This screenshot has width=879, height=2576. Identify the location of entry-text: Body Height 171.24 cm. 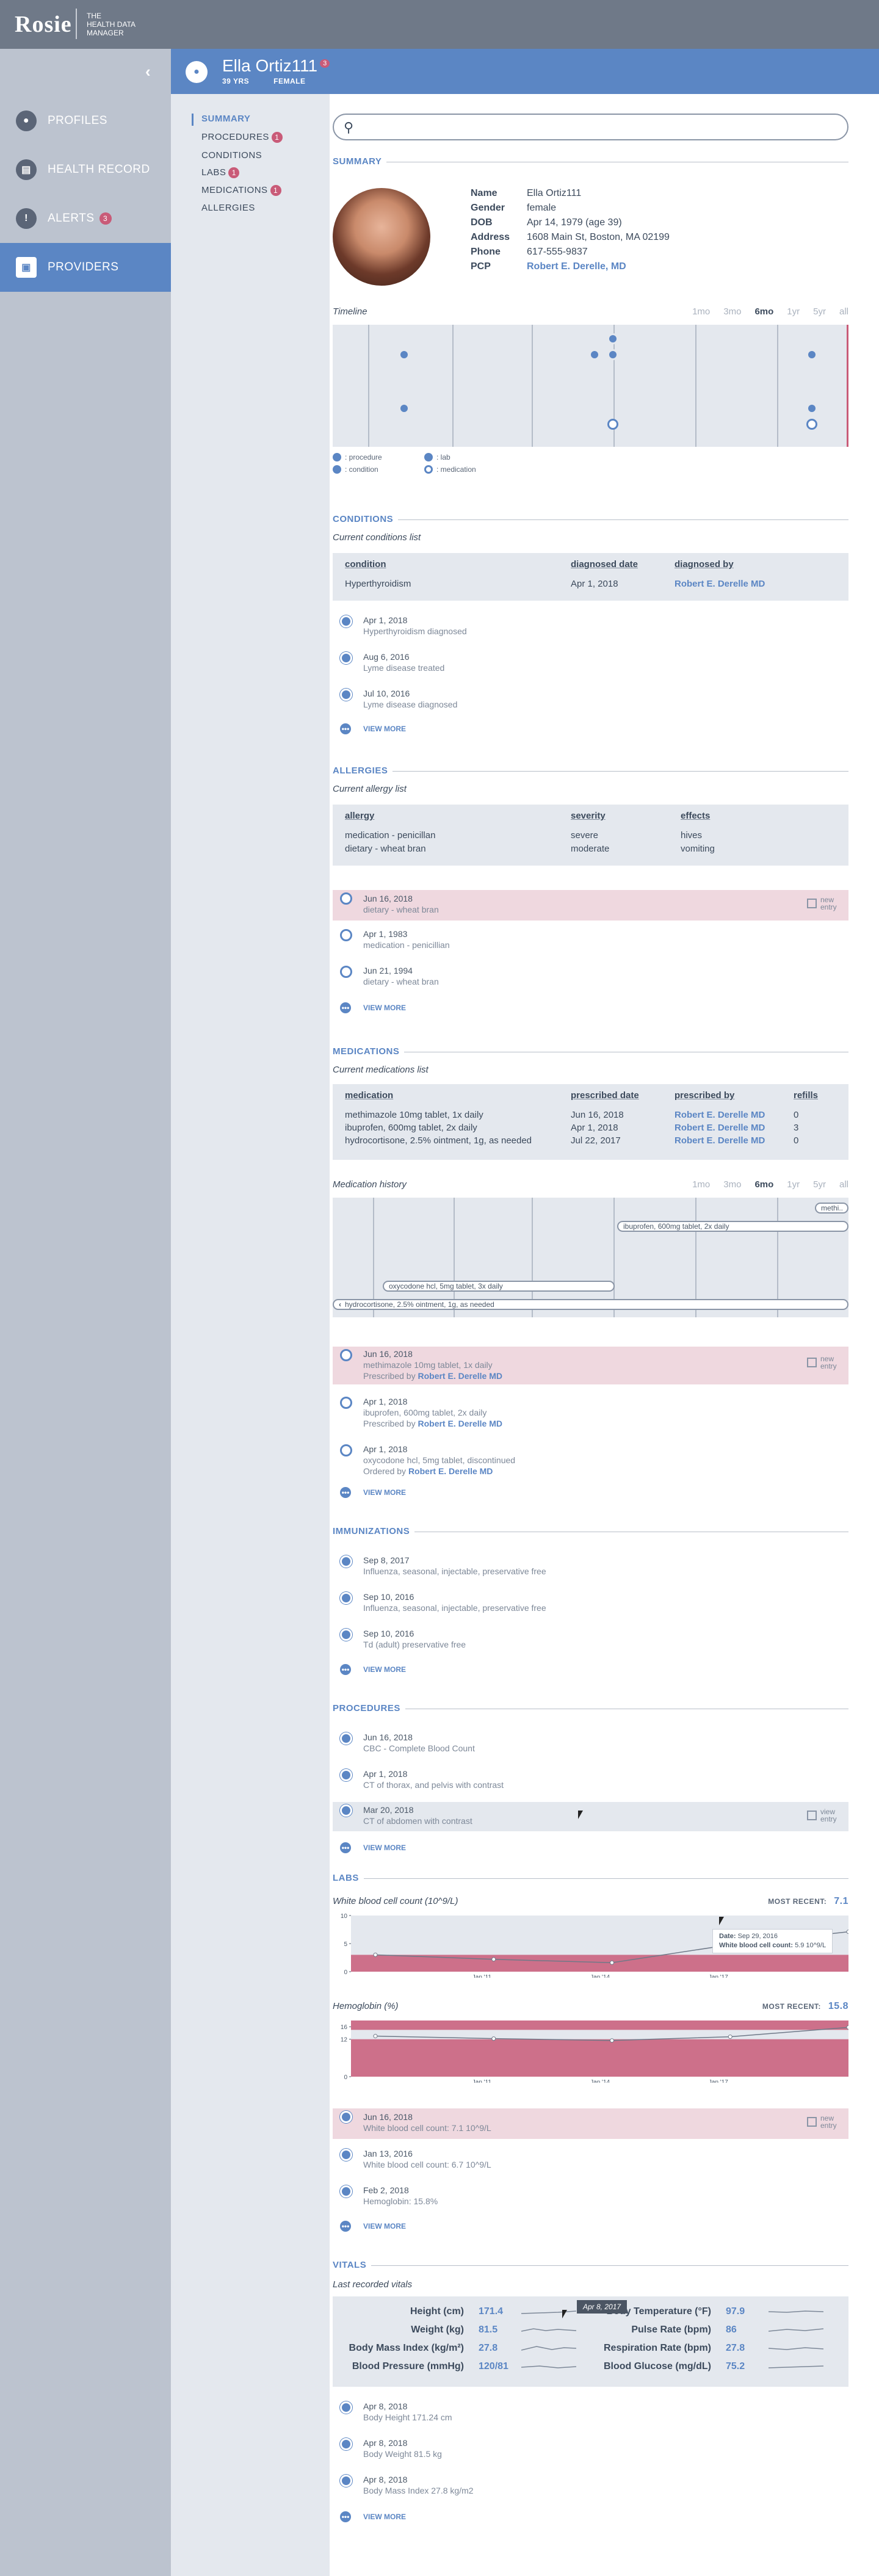
(408, 2417).